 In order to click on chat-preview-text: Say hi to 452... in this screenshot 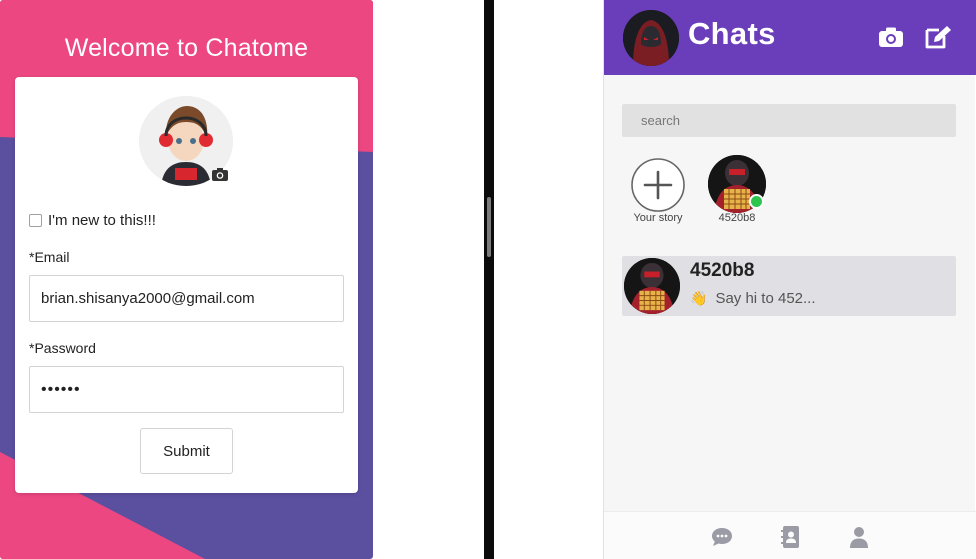, I will do `click(765, 298)`.